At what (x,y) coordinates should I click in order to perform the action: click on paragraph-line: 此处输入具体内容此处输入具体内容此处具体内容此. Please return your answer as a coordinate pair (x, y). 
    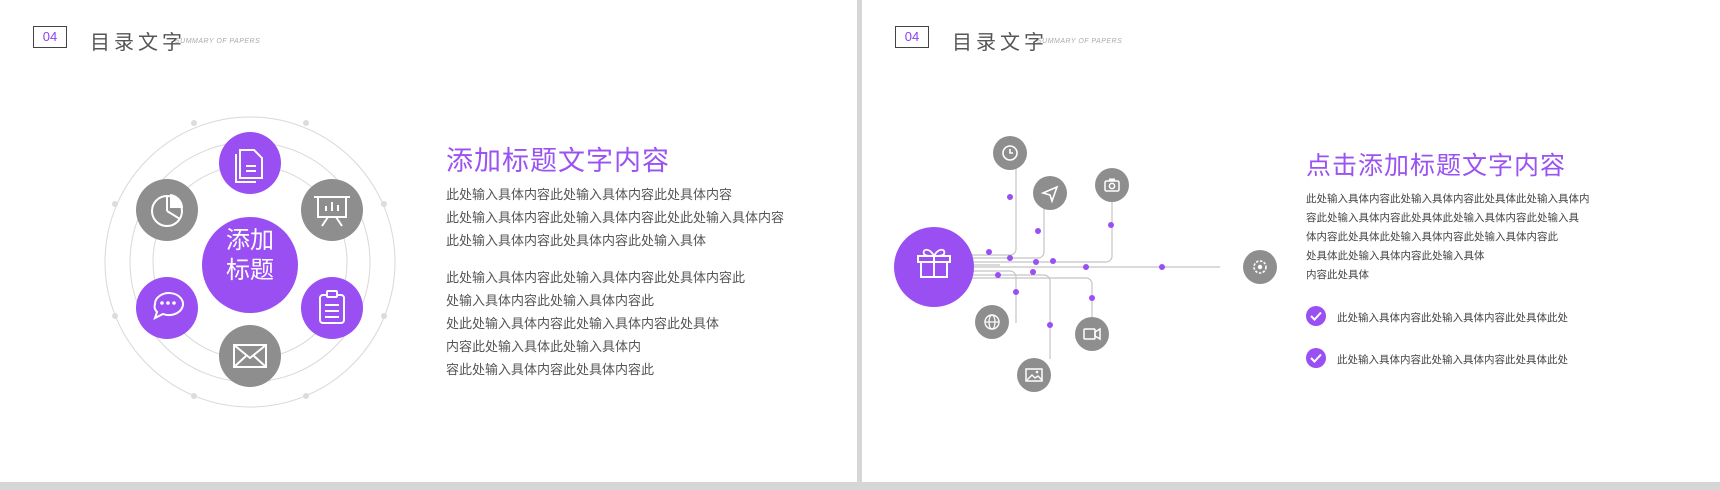
    Looking at the image, I should click on (596, 277).